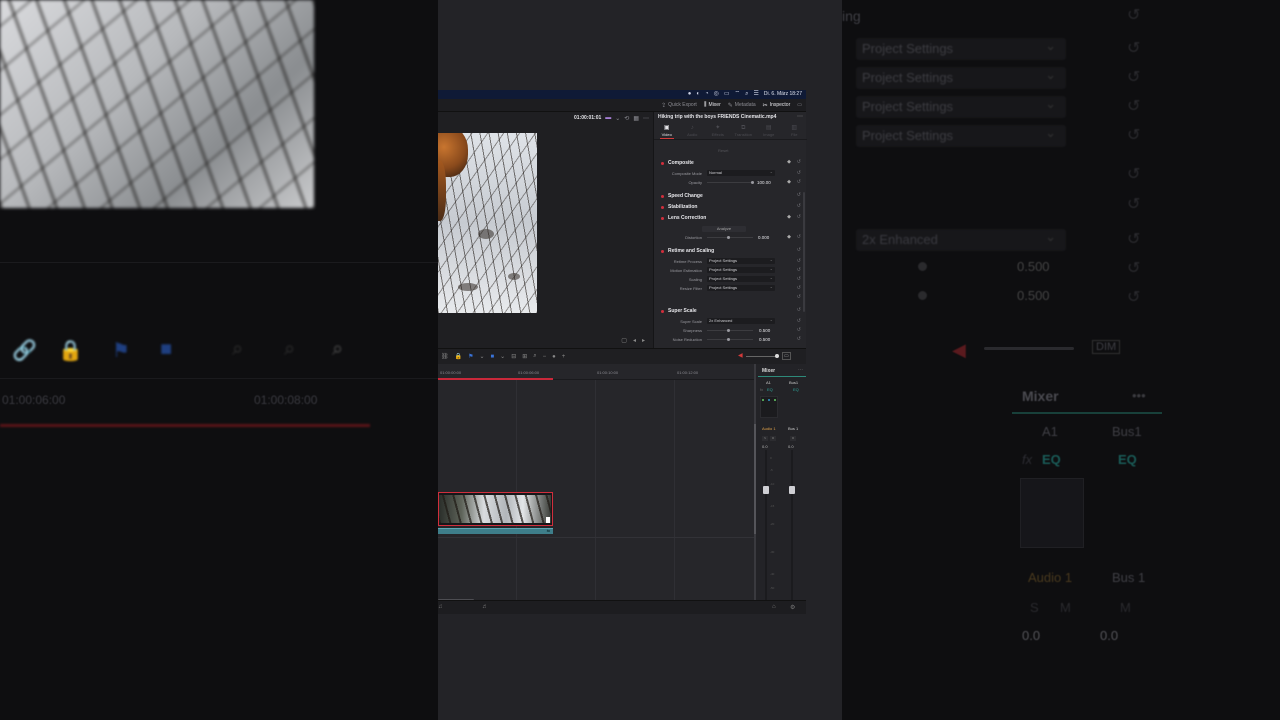 This screenshot has height=720, width=1280. What do you see at coordinates (742, 105) in the screenshot?
I see `metadata-button: ✎ Metadata` at bounding box center [742, 105].